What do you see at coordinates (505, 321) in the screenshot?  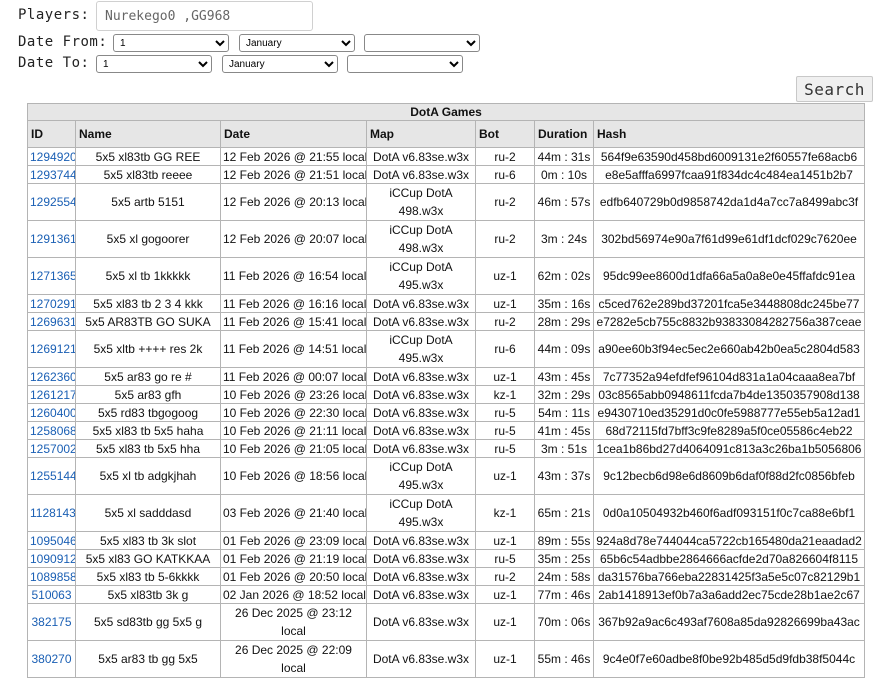 I see `game-bot-cell: ru-2` at bounding box center [505, 321].